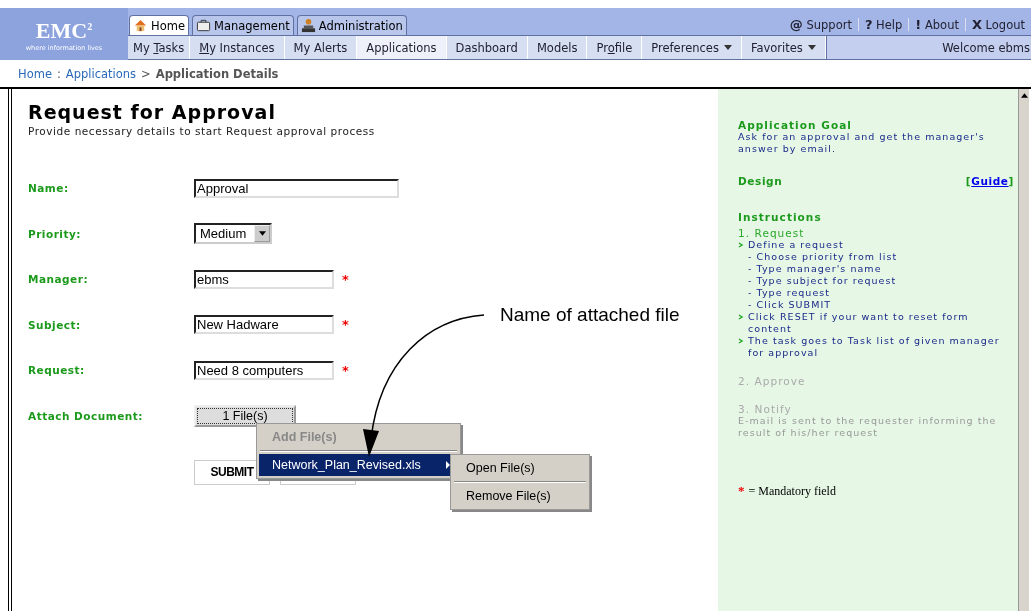  What do you see at coordinates (264, 370) in the screenshot?
I see `text-field: Need 8 computers` at bounding box center [264, 370].